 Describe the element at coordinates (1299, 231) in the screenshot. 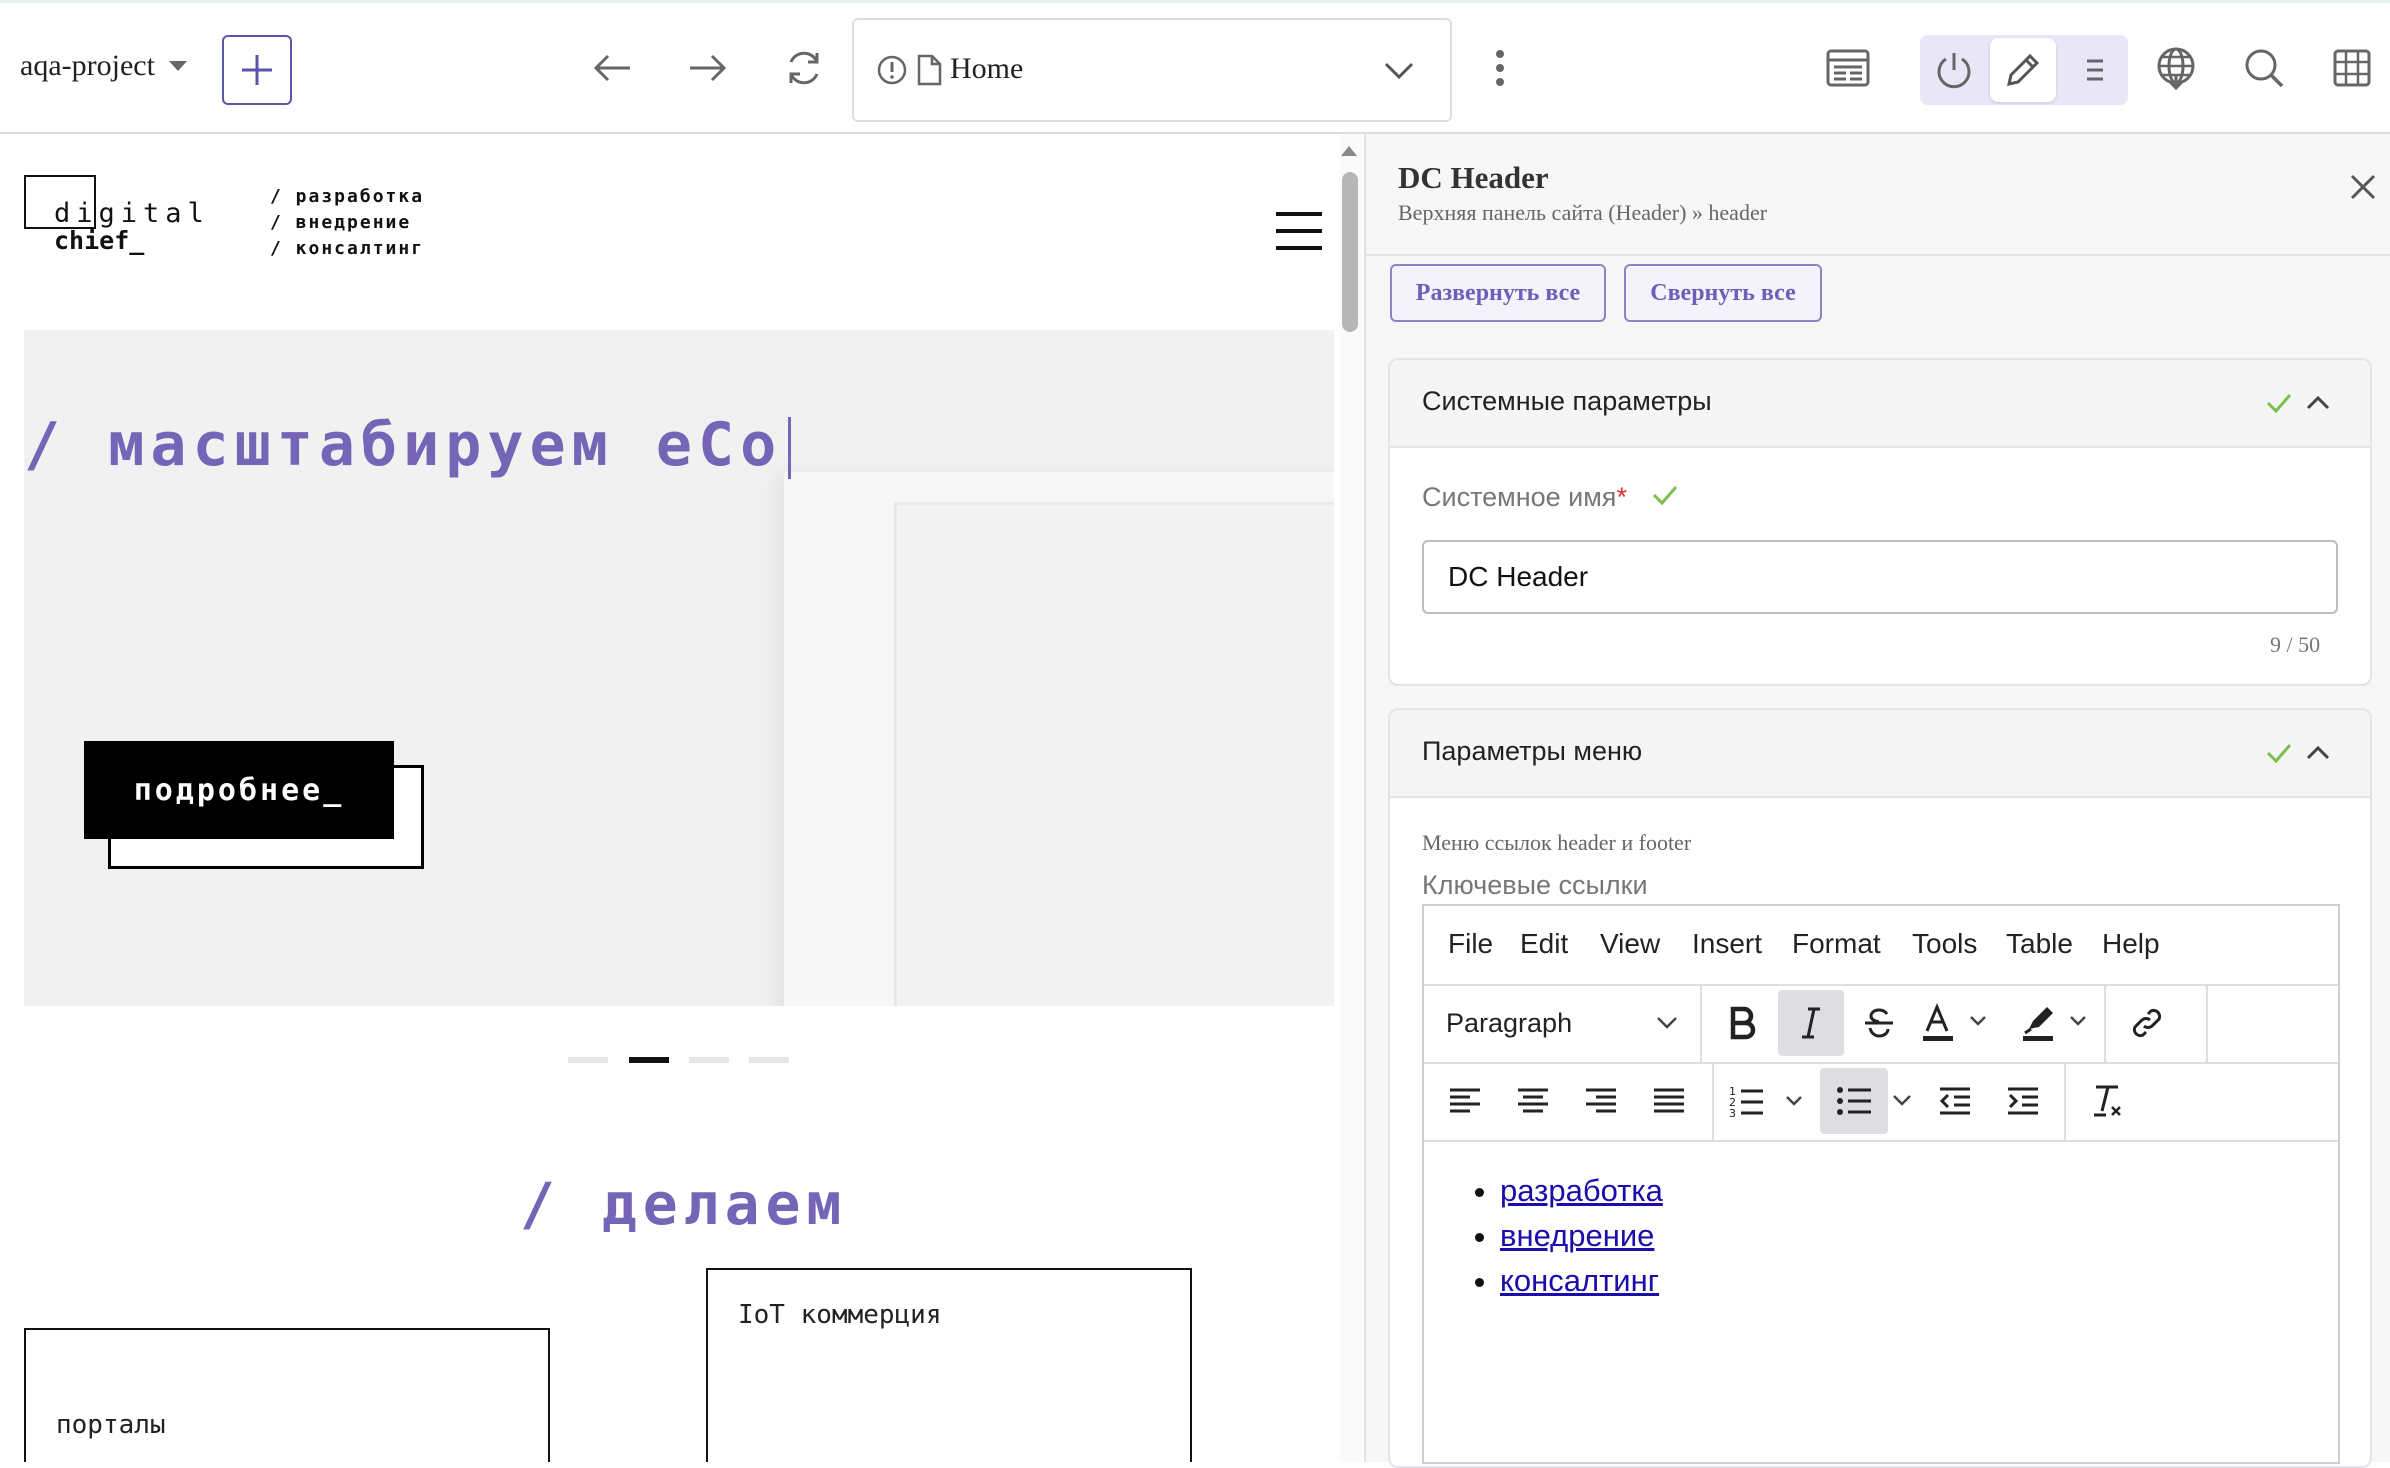

I see `hamburger-menu-icon` at that location.